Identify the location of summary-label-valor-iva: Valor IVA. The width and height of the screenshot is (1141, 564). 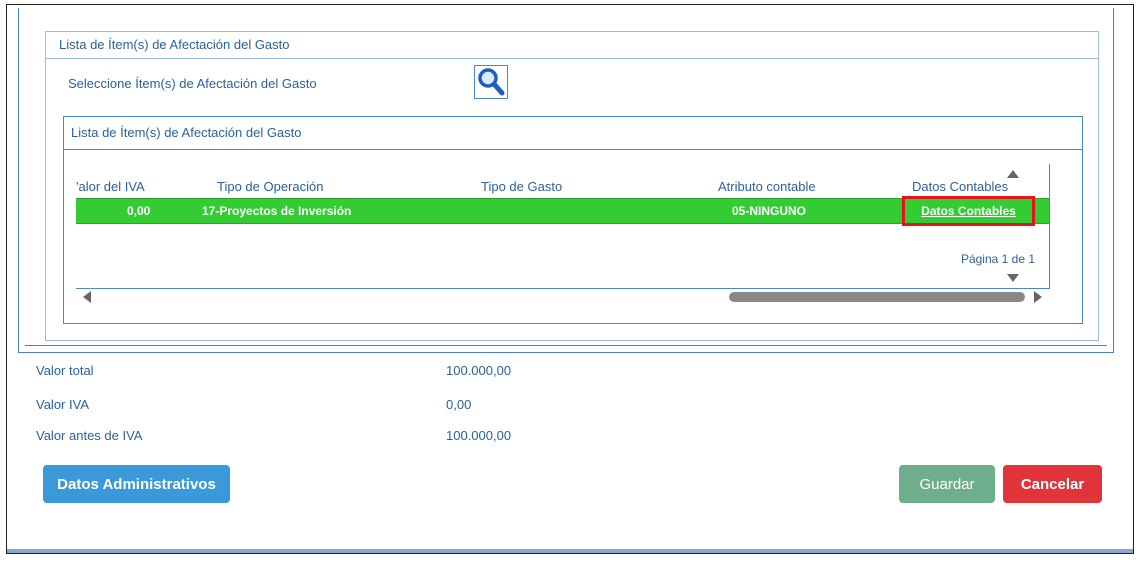
(62, 404).